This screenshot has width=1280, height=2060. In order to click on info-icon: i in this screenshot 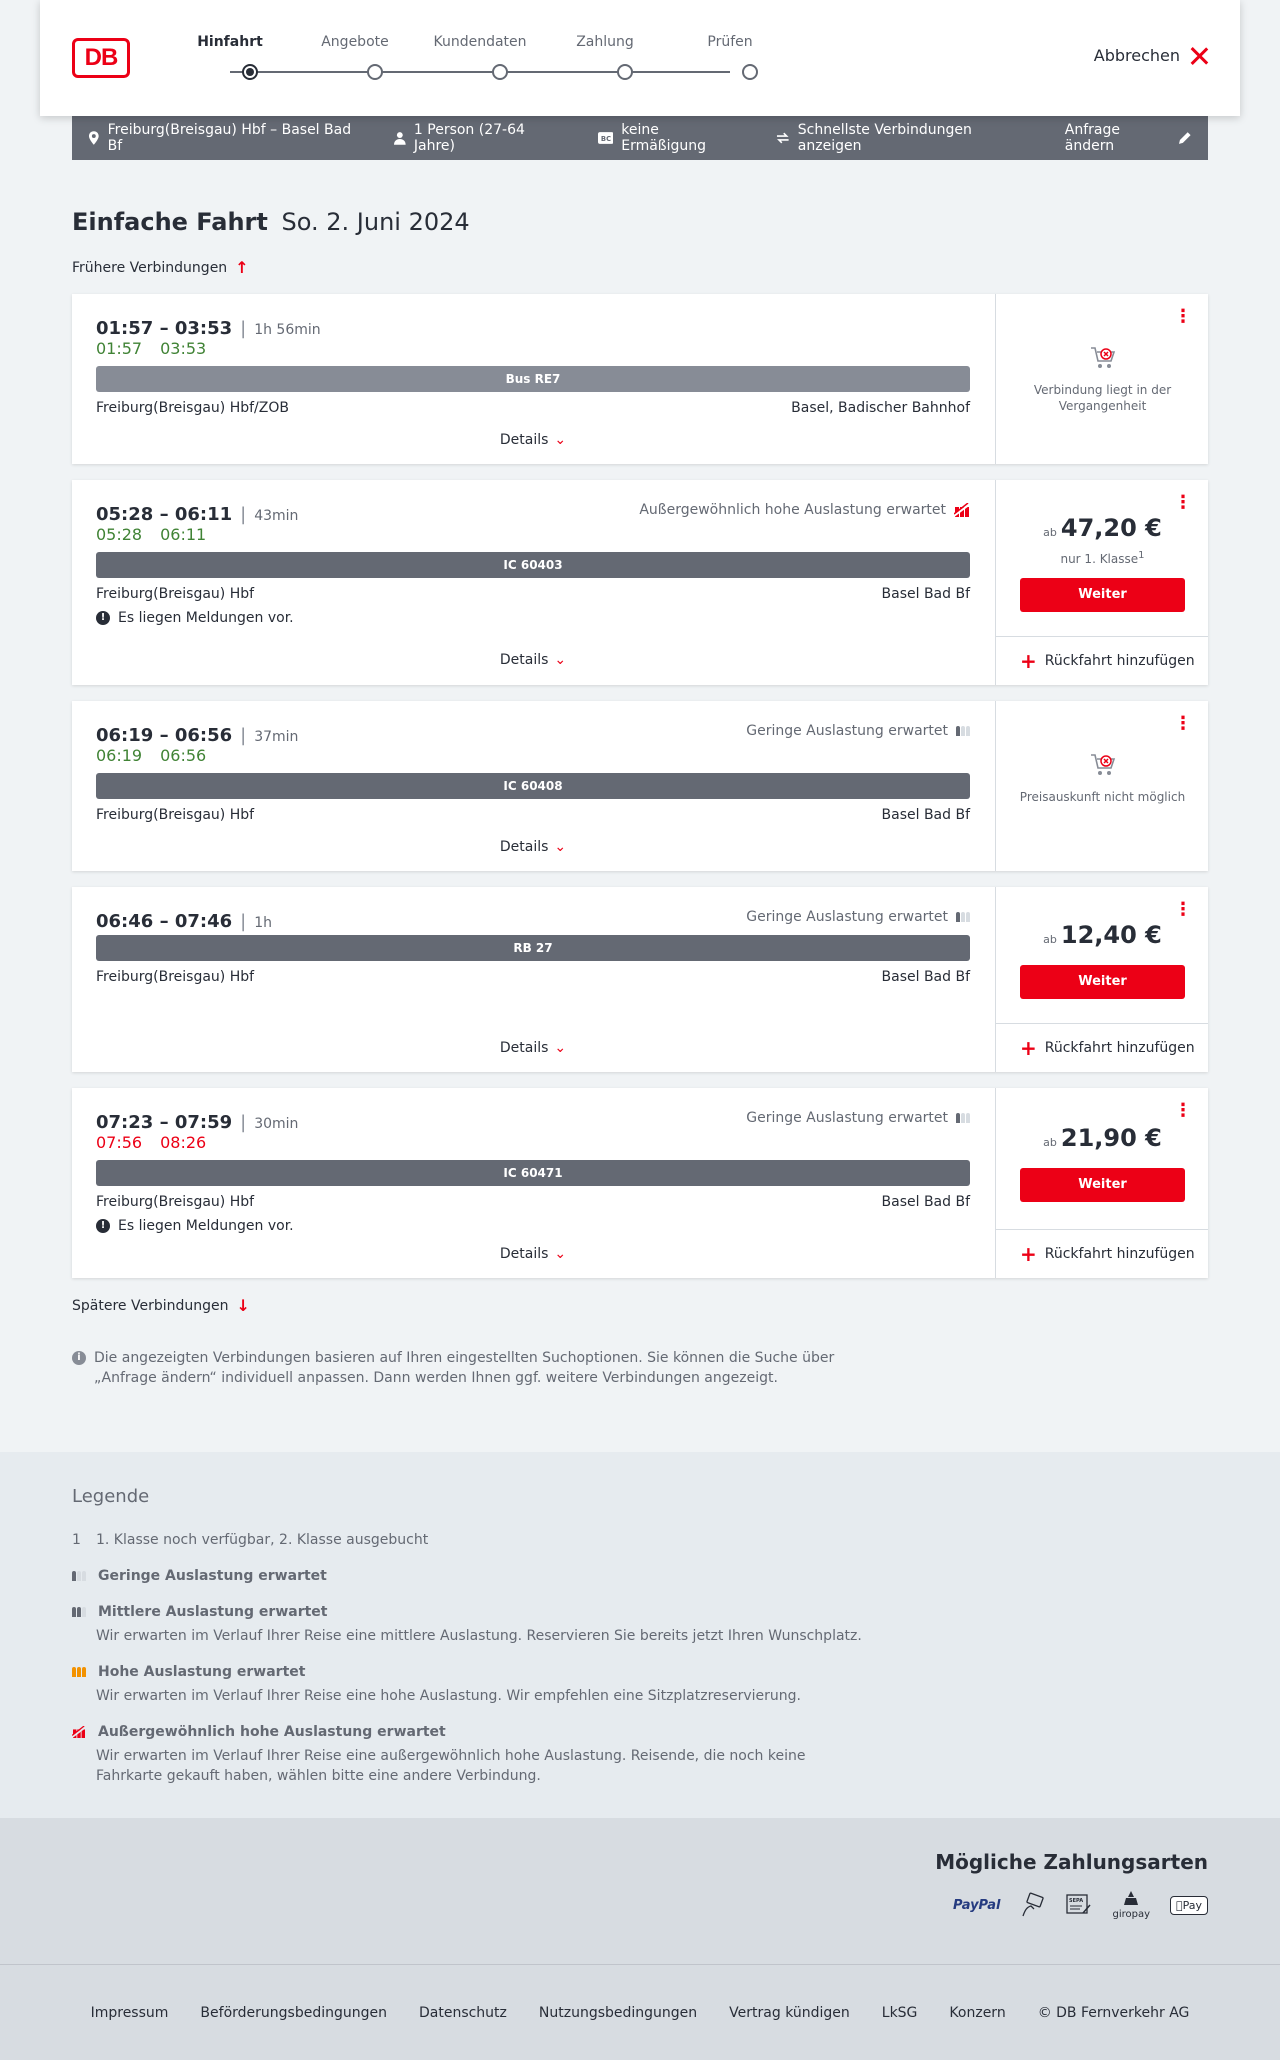, I will do `click(79, 1358)`.